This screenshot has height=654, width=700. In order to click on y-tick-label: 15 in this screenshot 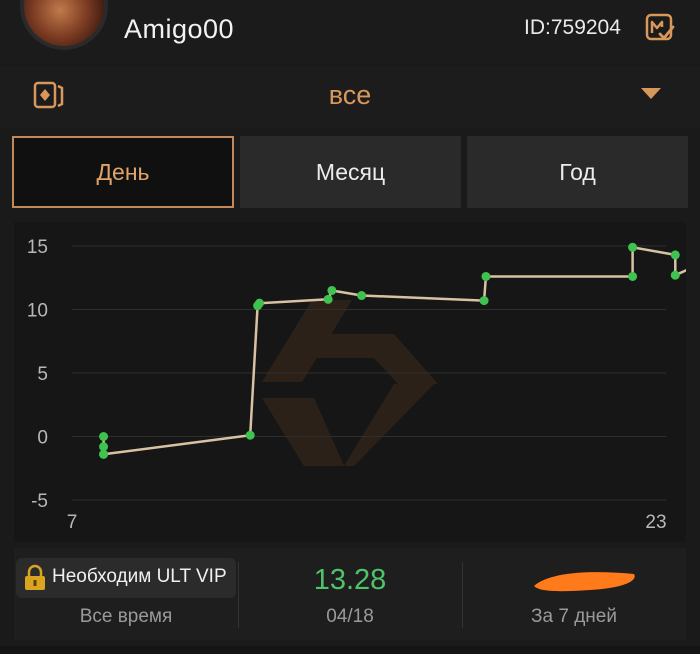, I will do `click(37, 247)`.